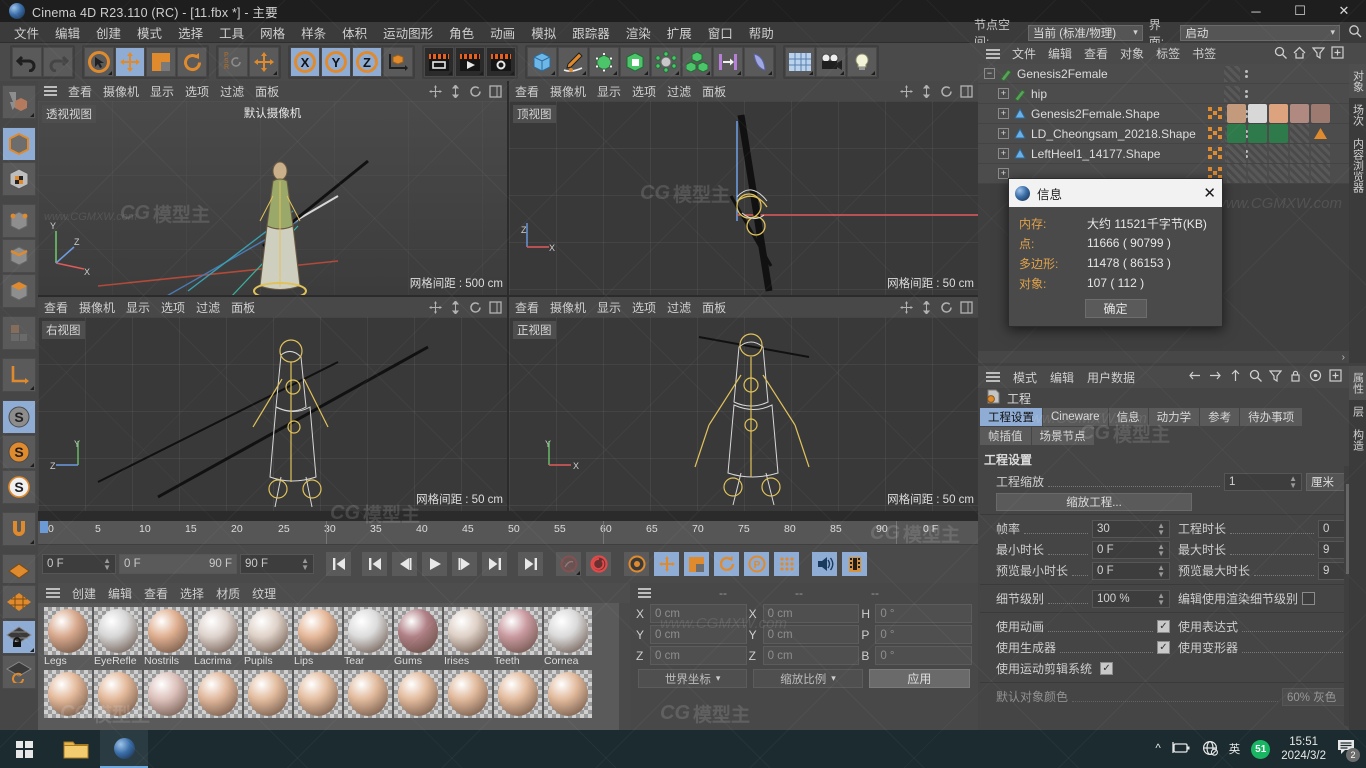  I want to click on taskbar-file-explorer, so click(76, 749).